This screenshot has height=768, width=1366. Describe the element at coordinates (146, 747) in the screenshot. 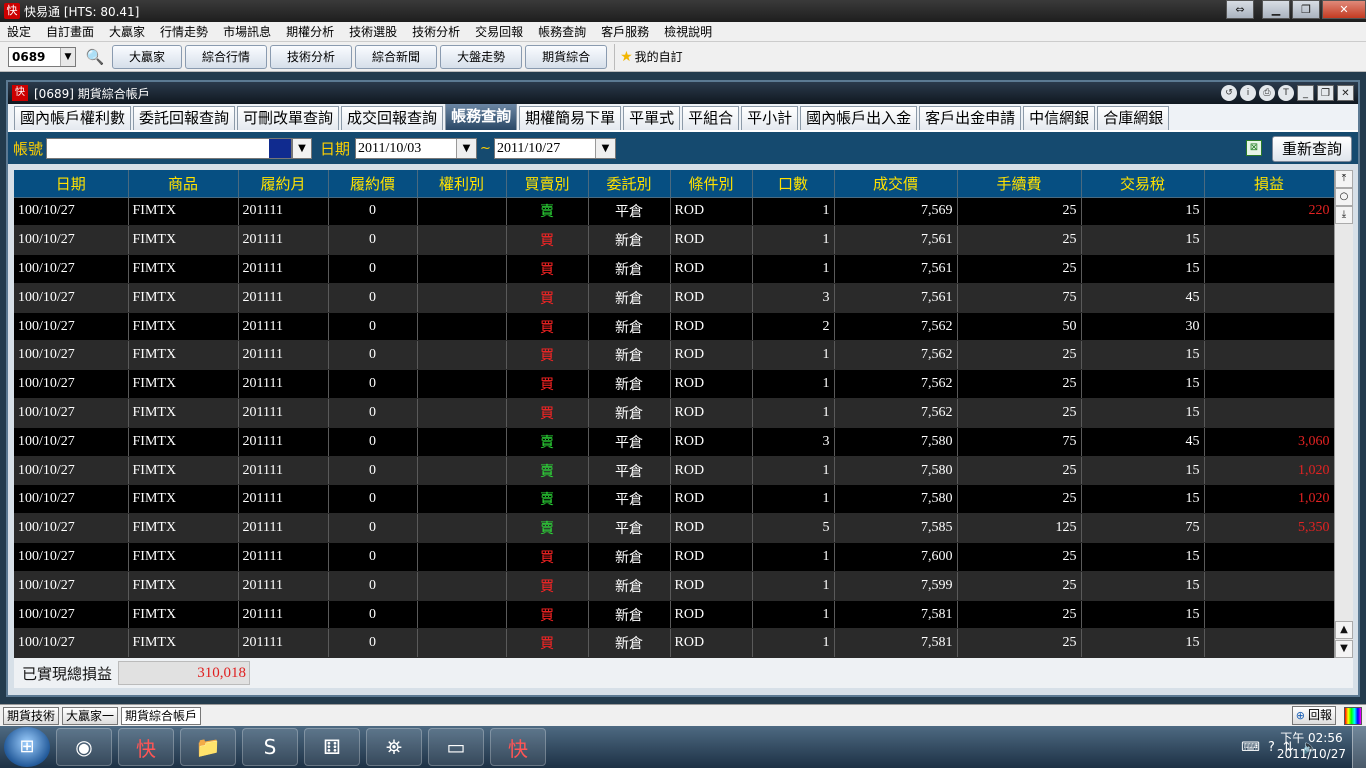

I see `app-red-icon: 快` at that location.